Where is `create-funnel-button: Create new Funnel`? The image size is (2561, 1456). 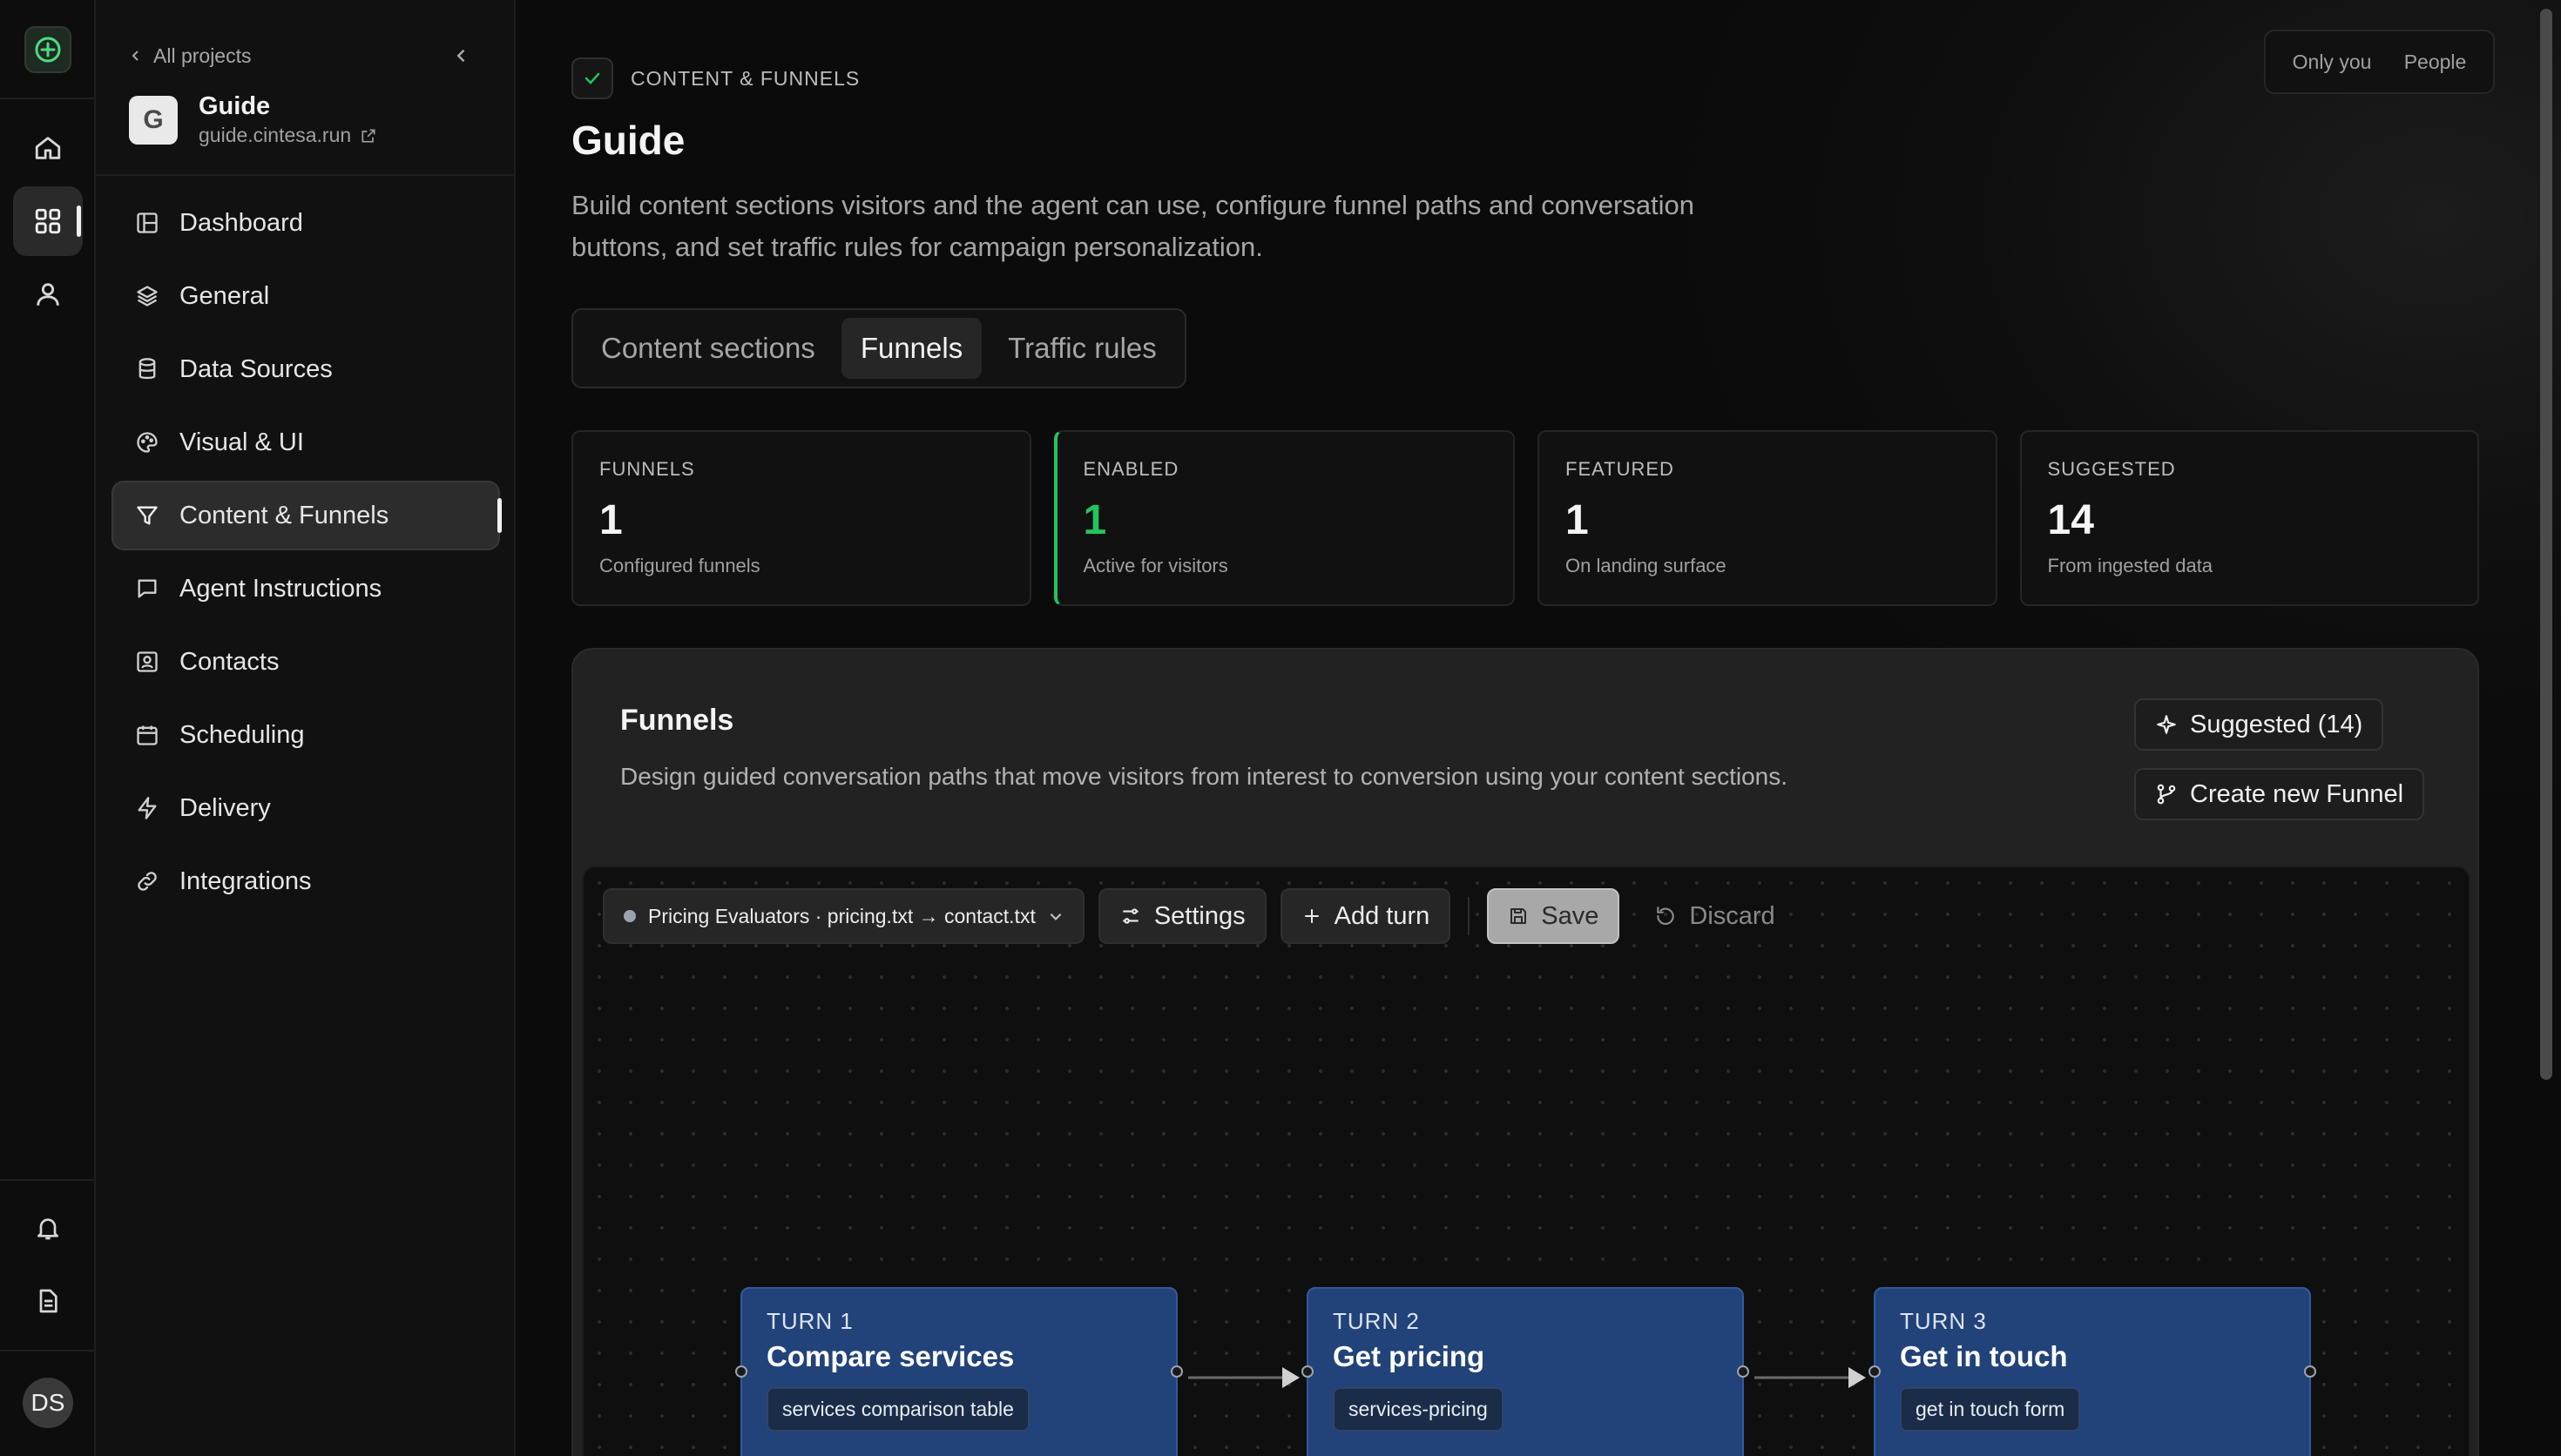 create-funnel-button: Create new Funnel is located at coordinates (2279, 794).